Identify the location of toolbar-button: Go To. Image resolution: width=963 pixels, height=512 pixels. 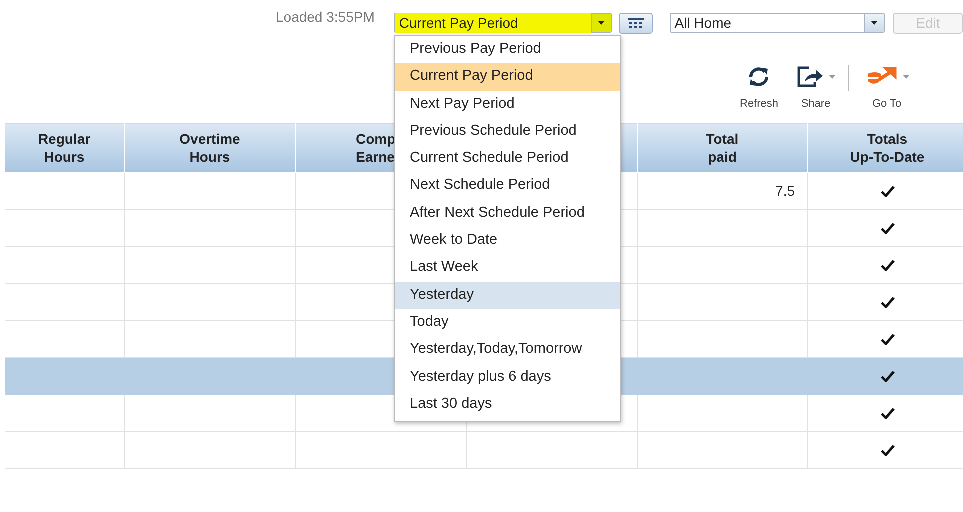
(887, 87).